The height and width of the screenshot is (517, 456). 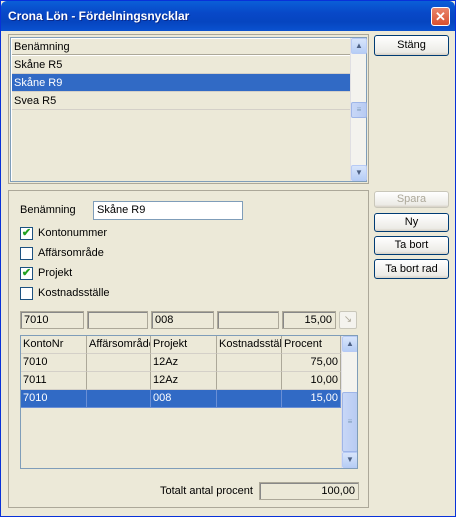 What do you see at coordinates (26, 253) in the screenshot?
I see `affarsomrade-checkbox` at bounding box center [26, 253].